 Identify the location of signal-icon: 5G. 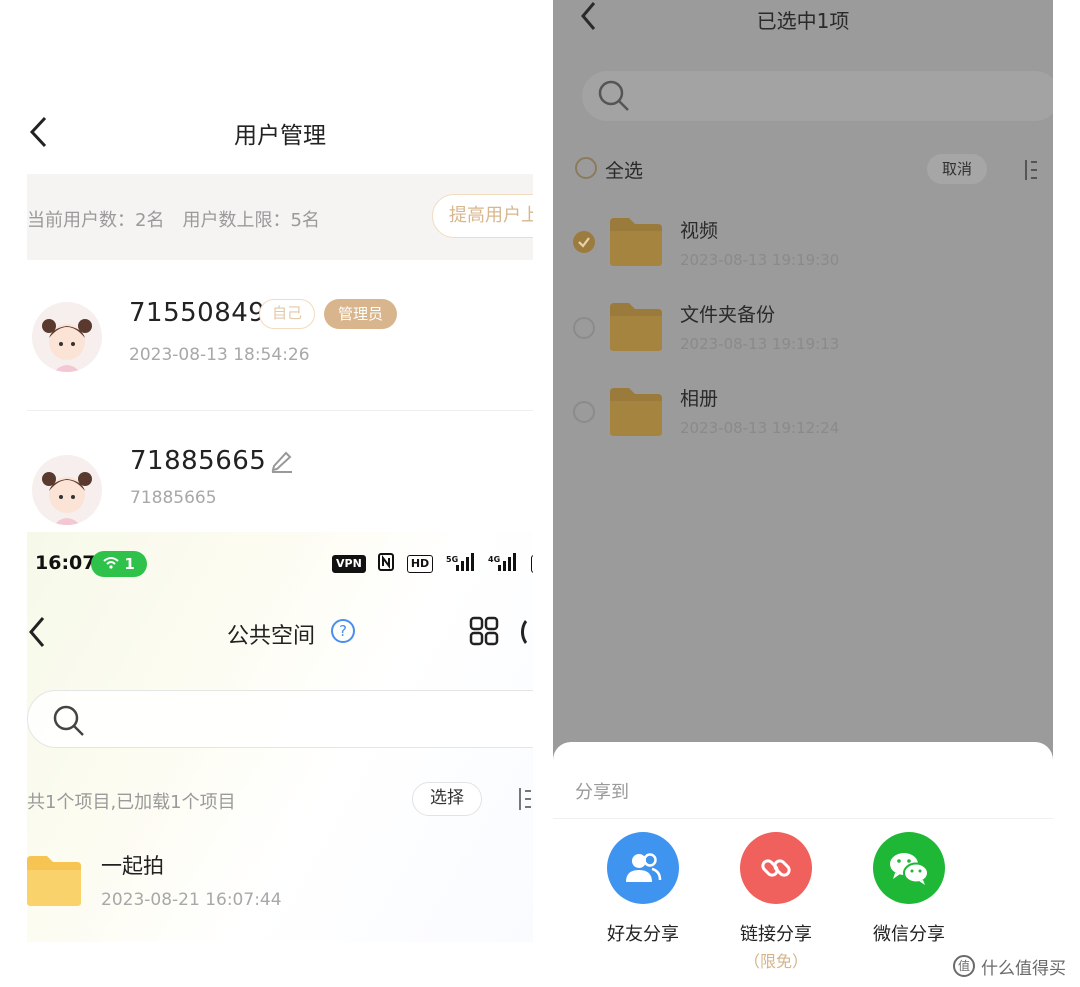
(461, 564).